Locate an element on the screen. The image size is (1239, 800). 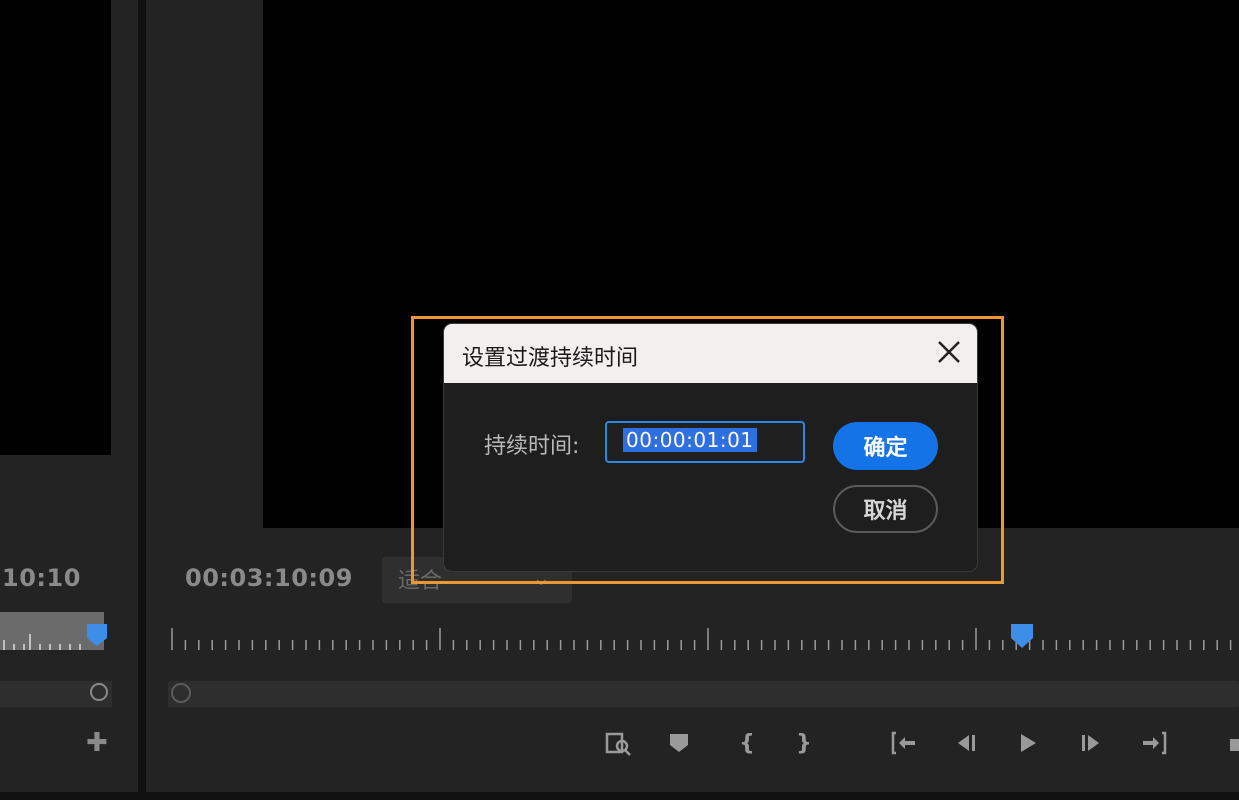
source-scroll-handle is located at coordinates (99, 692).